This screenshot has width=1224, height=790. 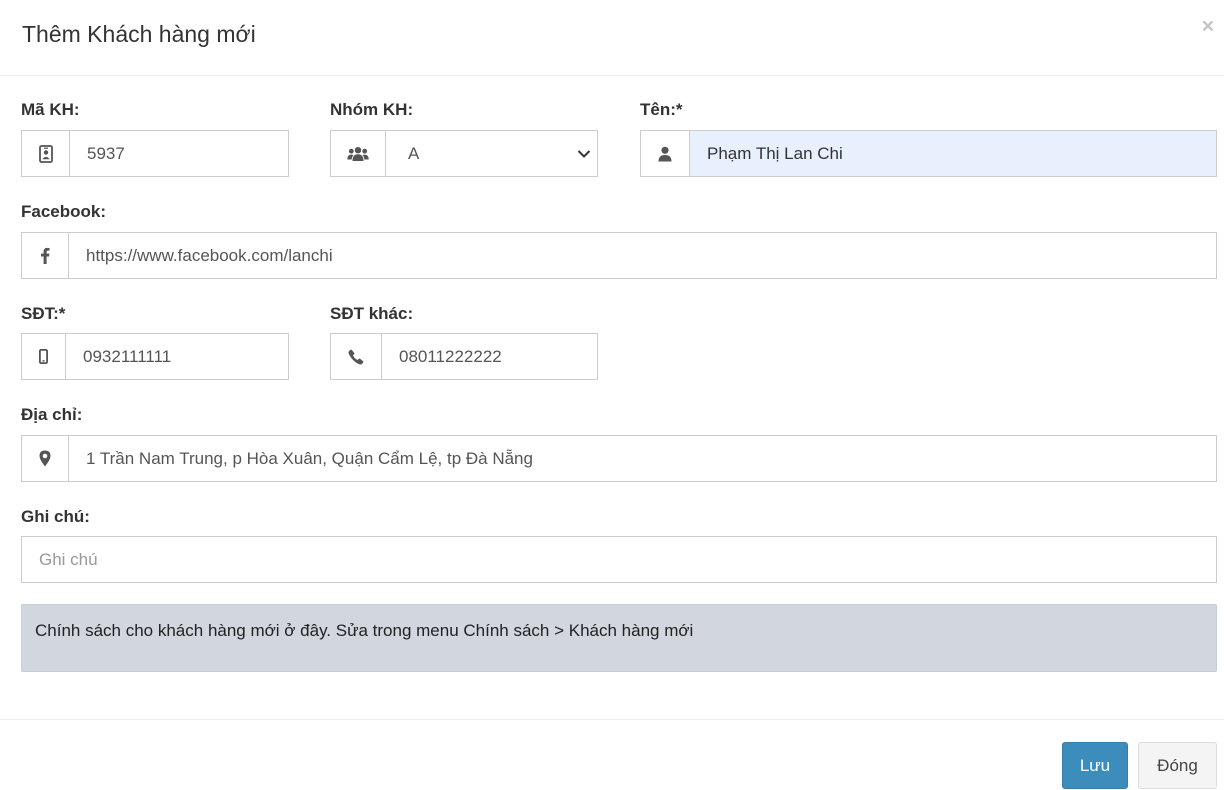 I want to click on modal-footer: Lưu Đóng, so click(x=612, y=754).